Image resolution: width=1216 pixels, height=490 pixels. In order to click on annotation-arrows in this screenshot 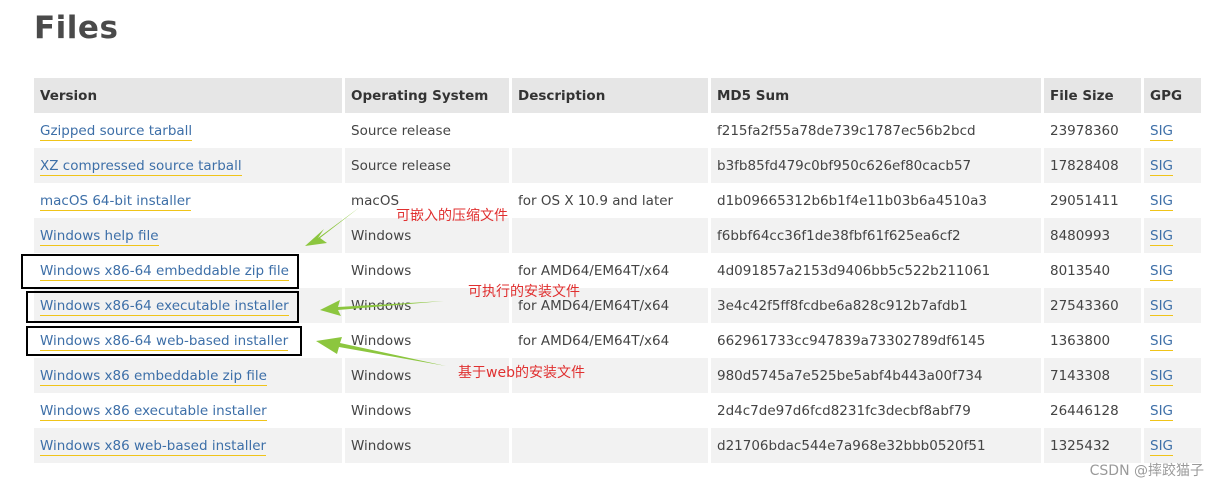, I will do `click(375, 286)`.